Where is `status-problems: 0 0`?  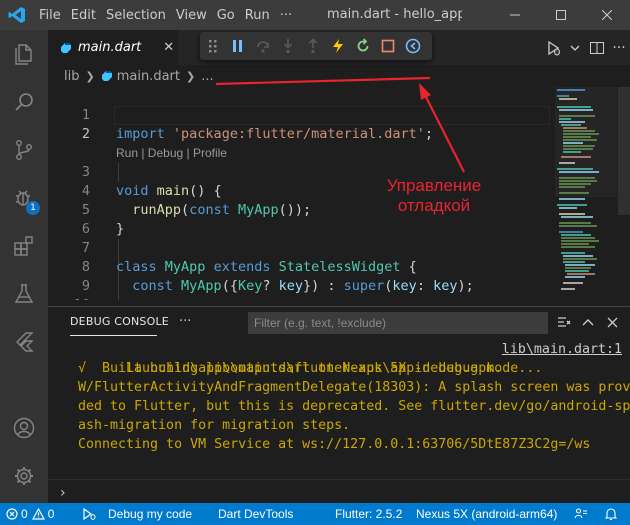
status-problems: 0 0 is located at coordinates (30, 514).